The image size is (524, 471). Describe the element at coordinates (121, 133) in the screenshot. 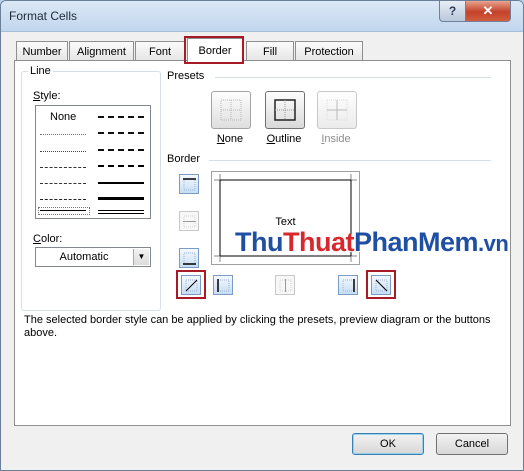

I see `style-slanted-dash-dot` at that location.